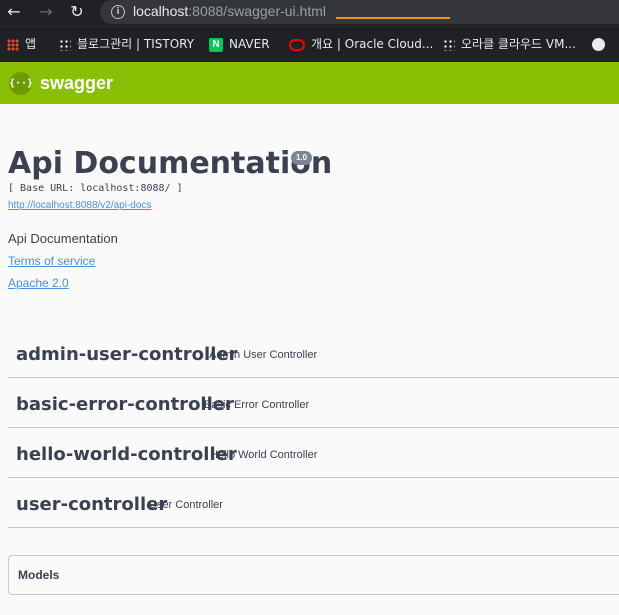 This screenshot has width=619, height=615. Describe the element at coordinates (21, 83) in the screenshot. I see `swagger-logo-icon: {··}` at that location.